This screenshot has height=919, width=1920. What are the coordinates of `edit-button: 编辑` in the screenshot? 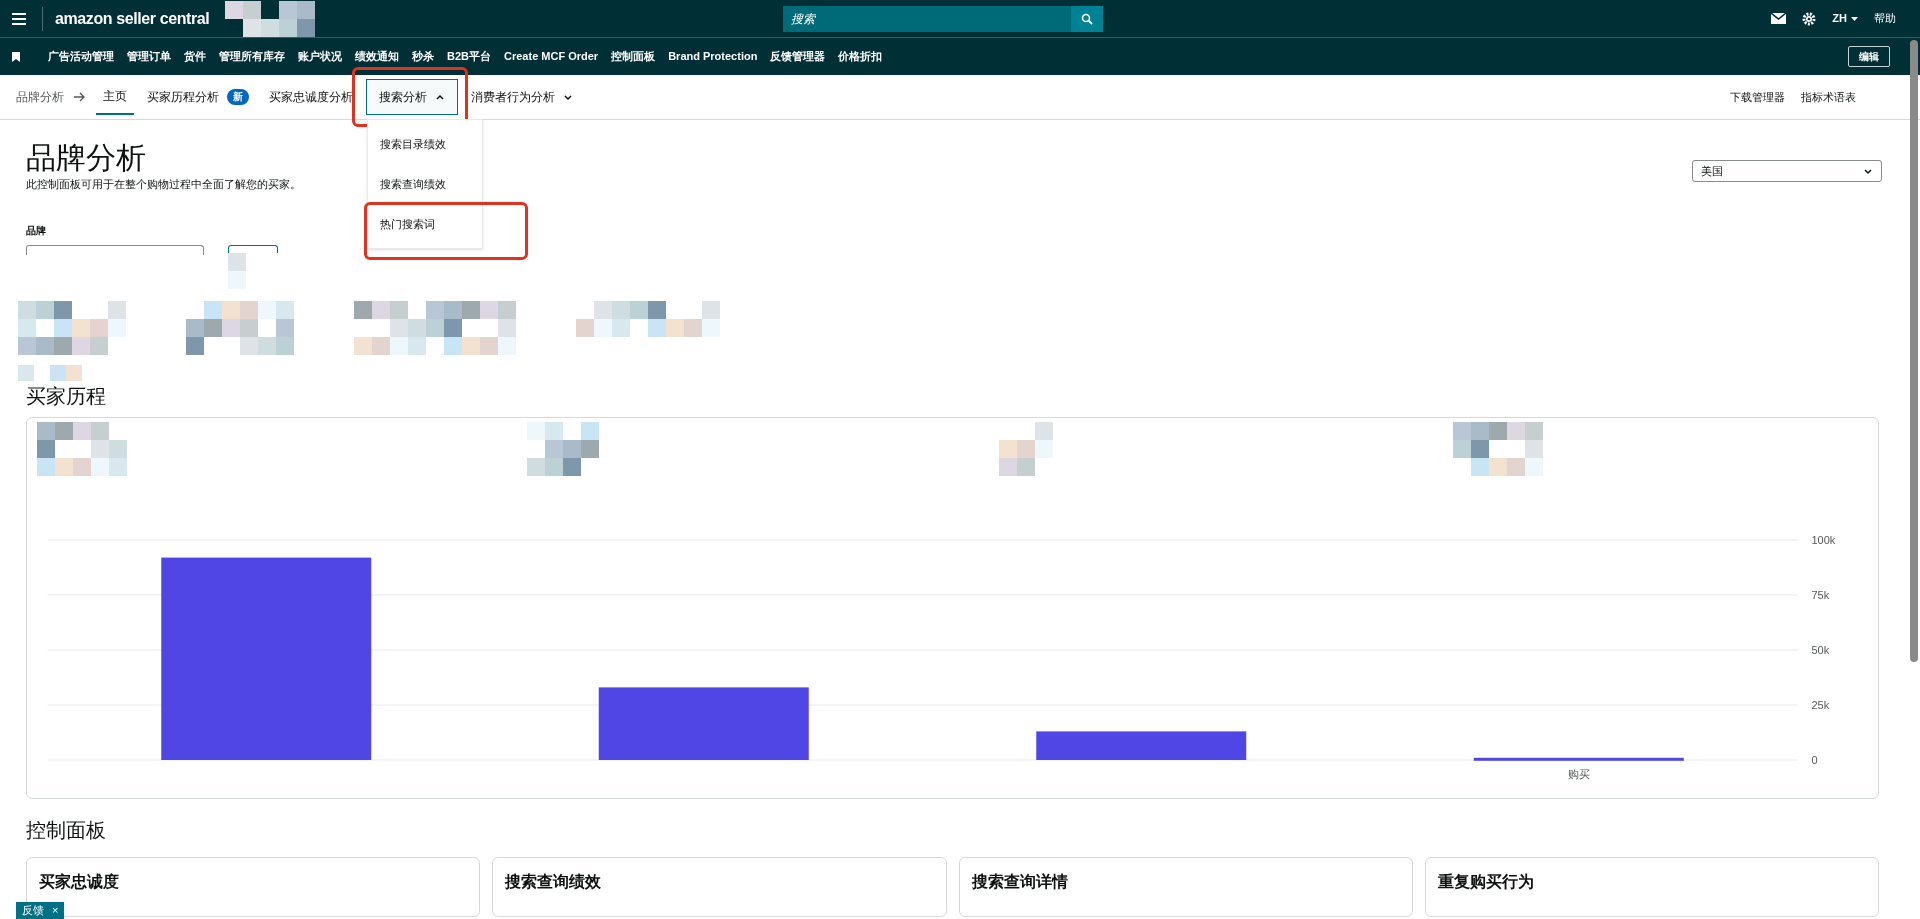 It's located at (1869, 56).